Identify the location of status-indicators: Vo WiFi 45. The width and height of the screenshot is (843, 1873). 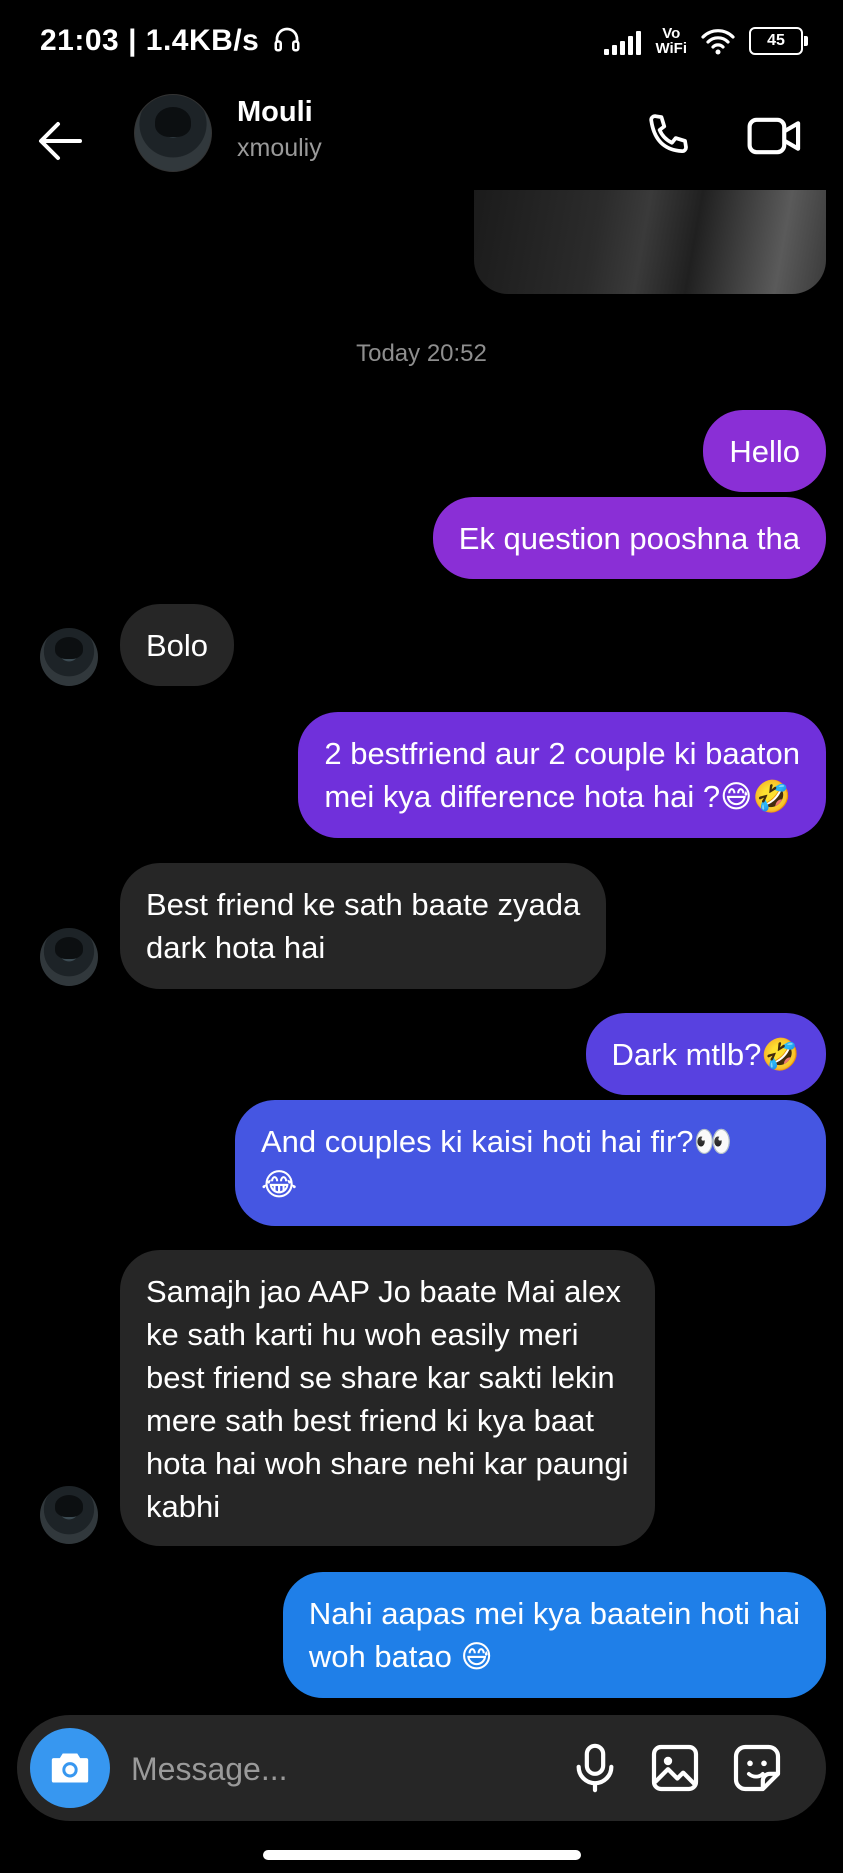
(706, 41).